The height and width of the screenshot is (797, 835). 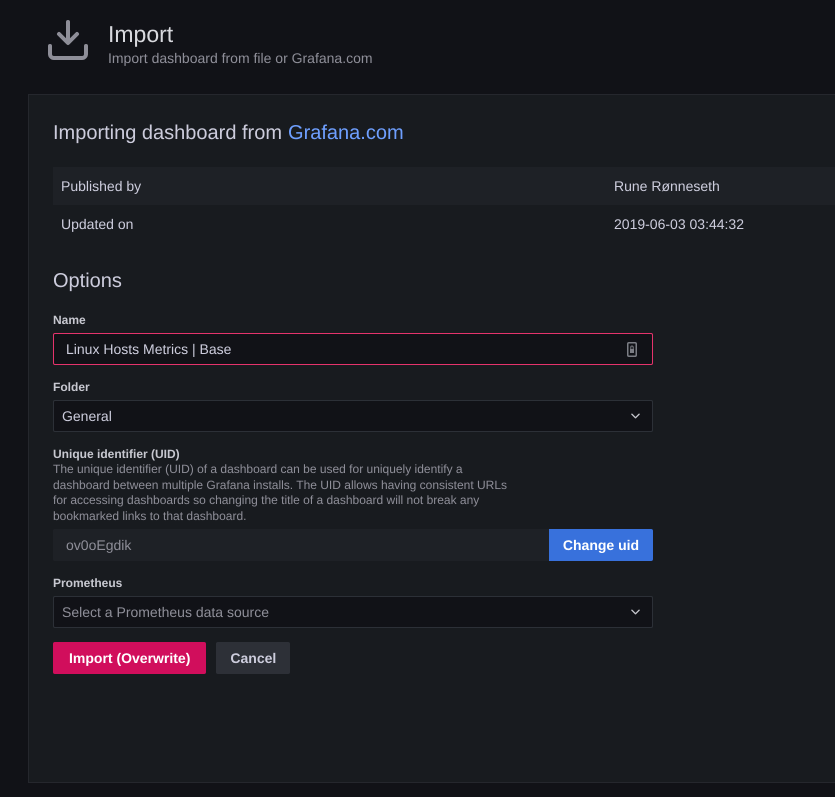 What do you see at coordinates (253, 658) in the screenshot?
I see `cancel-button: Cancel` at bounding box center [253, 658].